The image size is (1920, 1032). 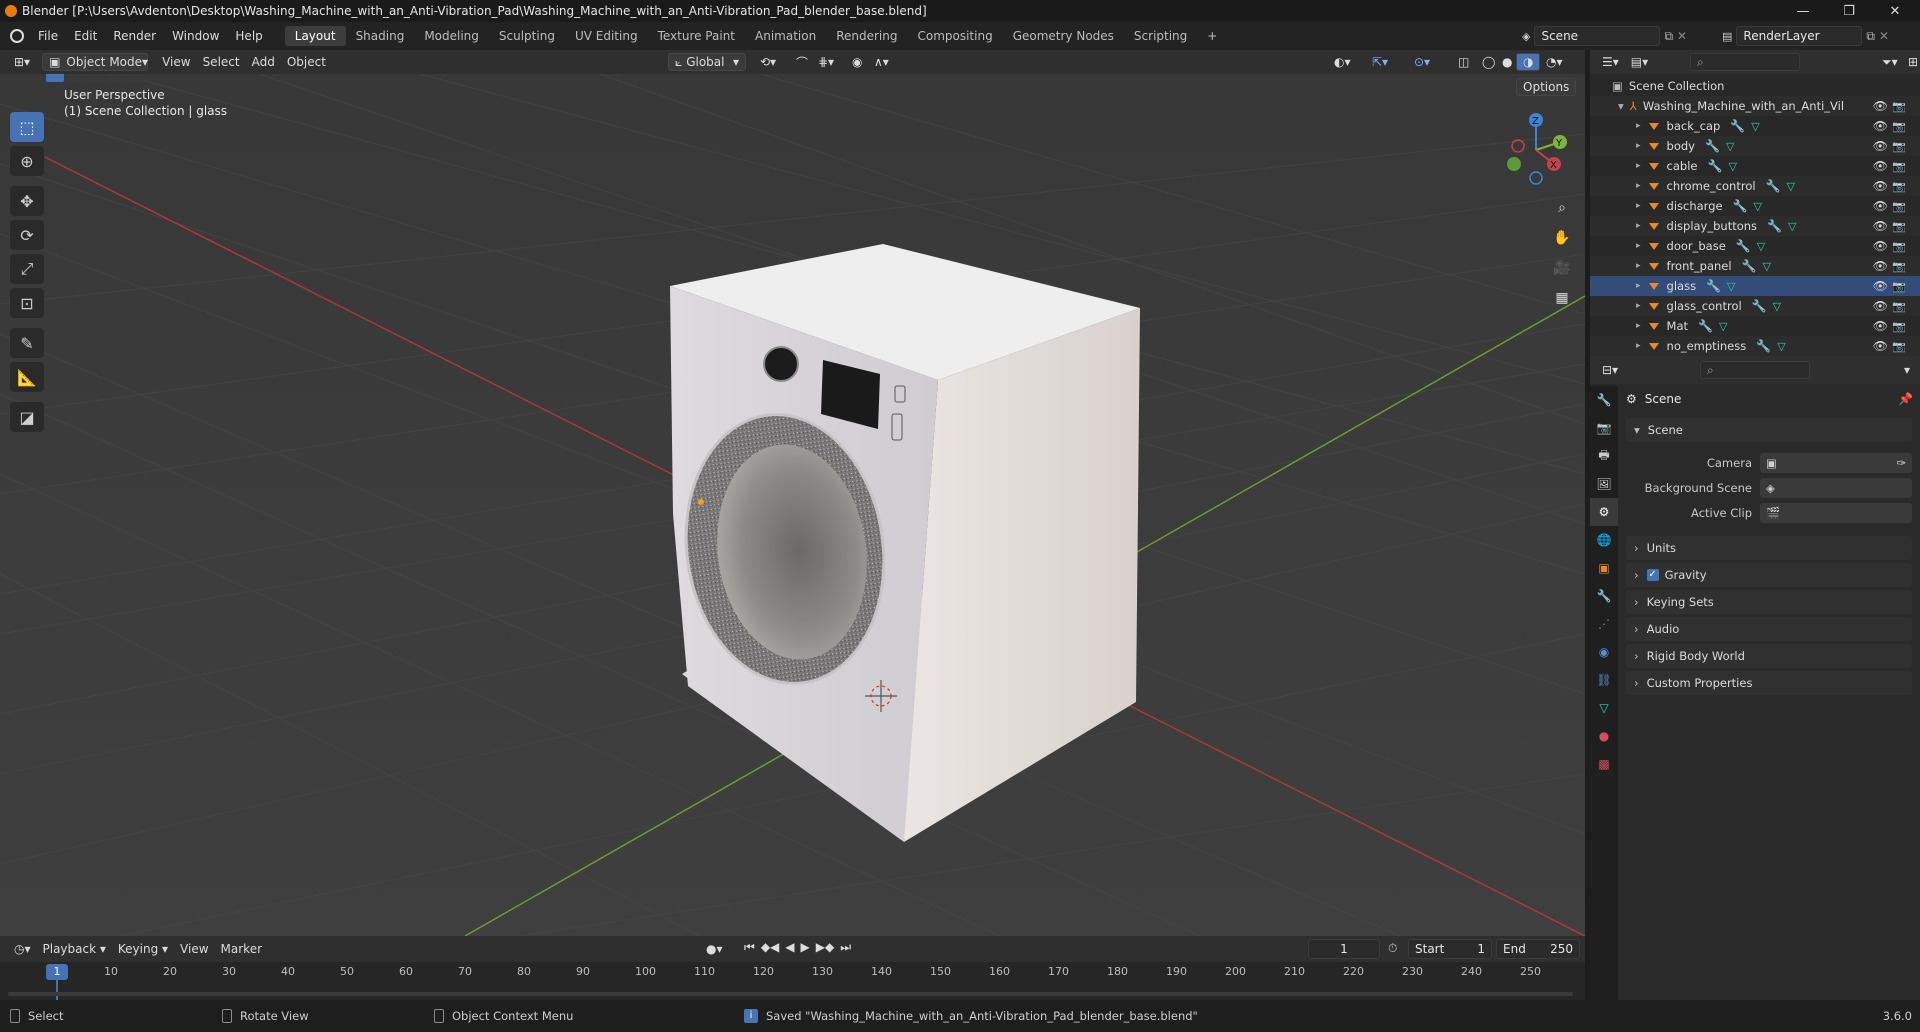 I want to click on constraints-tab-icon: ⛓, so click(x=1604, y=680).